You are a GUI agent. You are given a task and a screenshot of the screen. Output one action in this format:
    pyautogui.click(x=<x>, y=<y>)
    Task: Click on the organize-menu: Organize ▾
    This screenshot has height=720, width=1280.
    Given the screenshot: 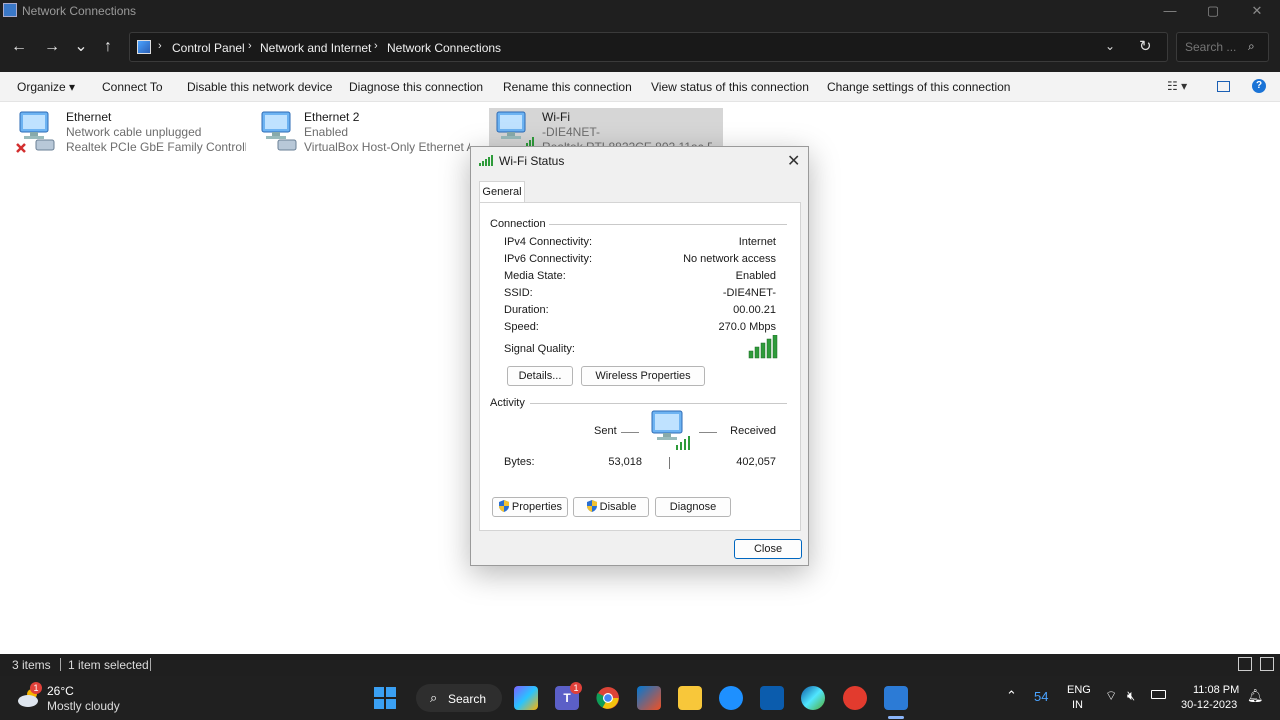 What is the action you would take?
    pyautogui.click(x=46, y=87)
    